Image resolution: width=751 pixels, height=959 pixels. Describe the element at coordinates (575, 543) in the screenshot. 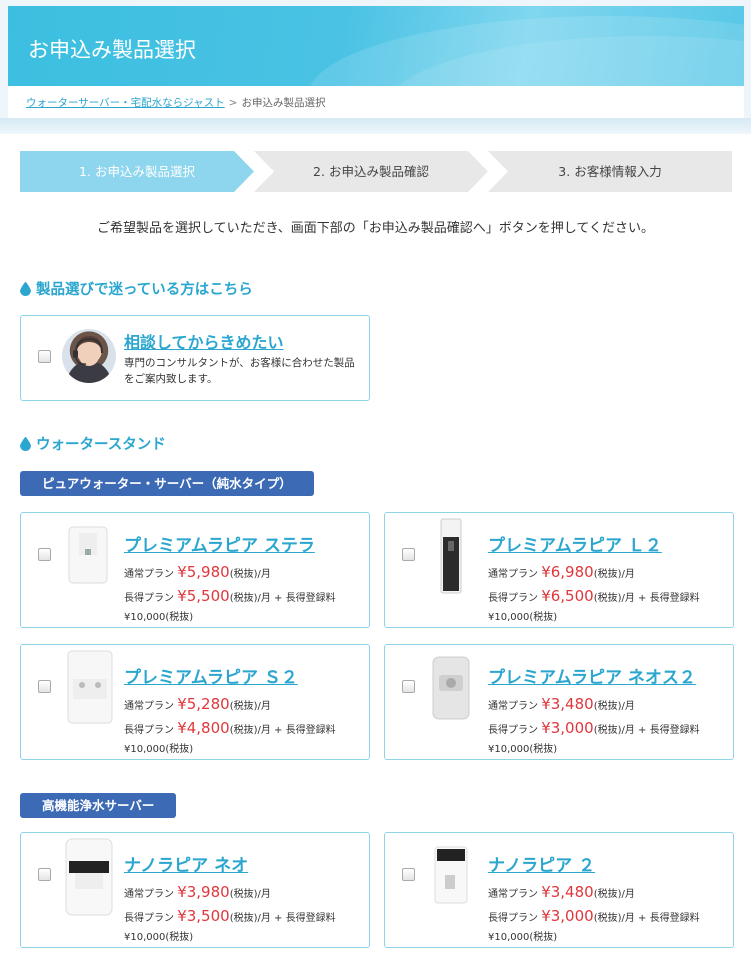

I see `product-name-link: プレミアムラピア Ｌ２` at that location.